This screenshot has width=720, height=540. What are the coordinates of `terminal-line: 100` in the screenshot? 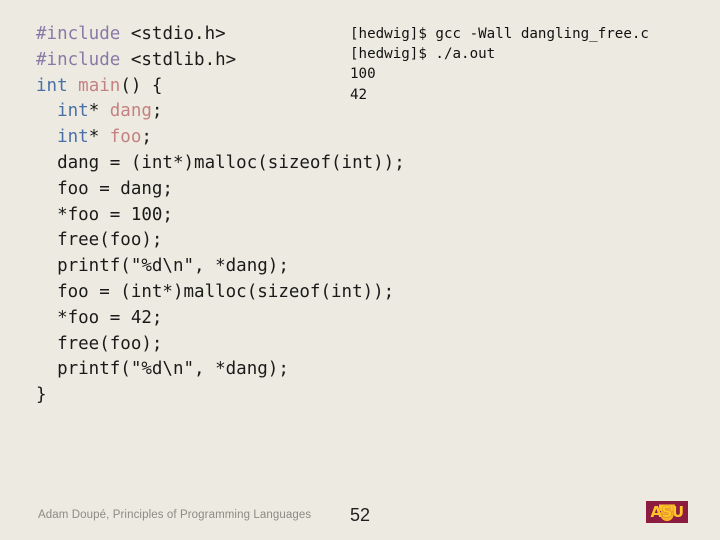 It's located at (363, 74).